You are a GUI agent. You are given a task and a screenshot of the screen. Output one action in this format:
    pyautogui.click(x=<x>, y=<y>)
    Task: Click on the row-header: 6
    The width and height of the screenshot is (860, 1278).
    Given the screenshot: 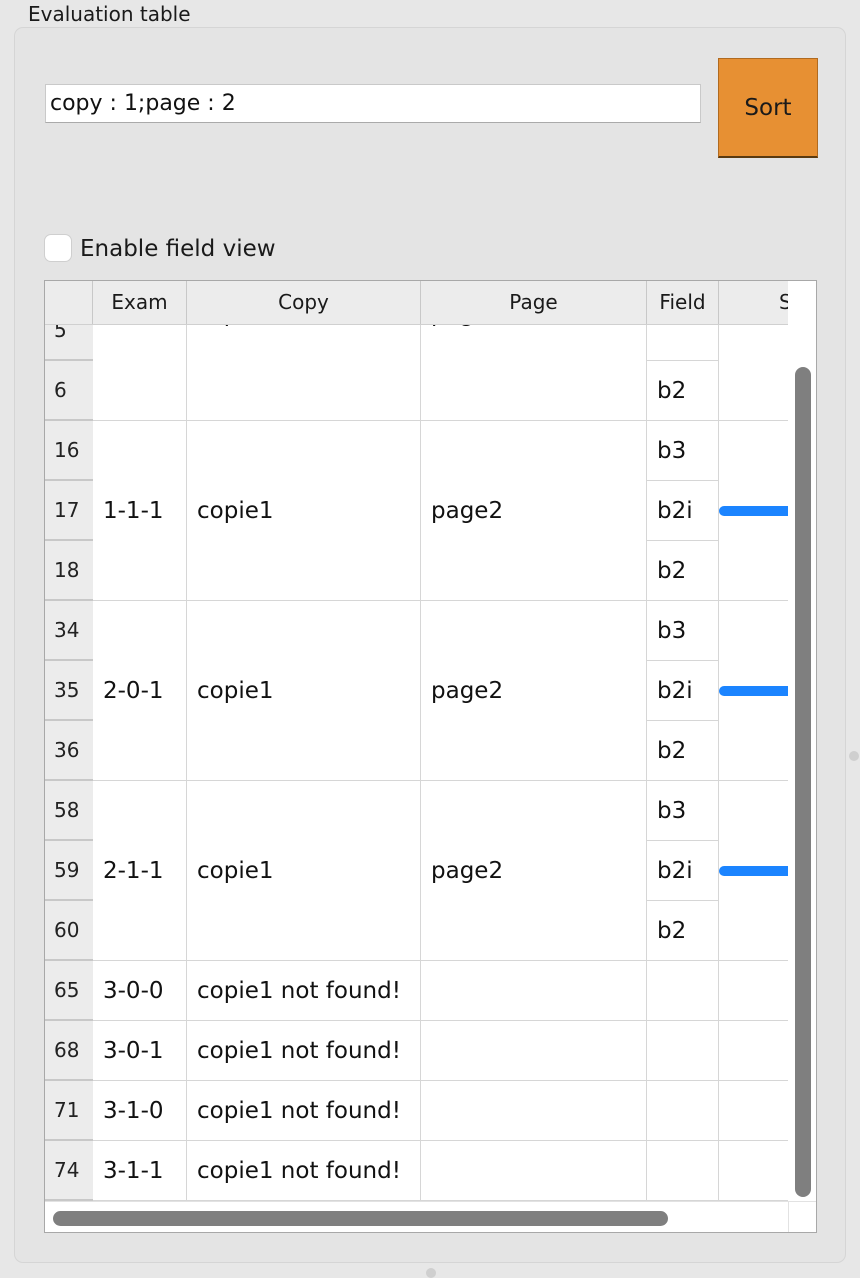 What is the action you would take?
    pyautogui.click(x=69, y=391)
    